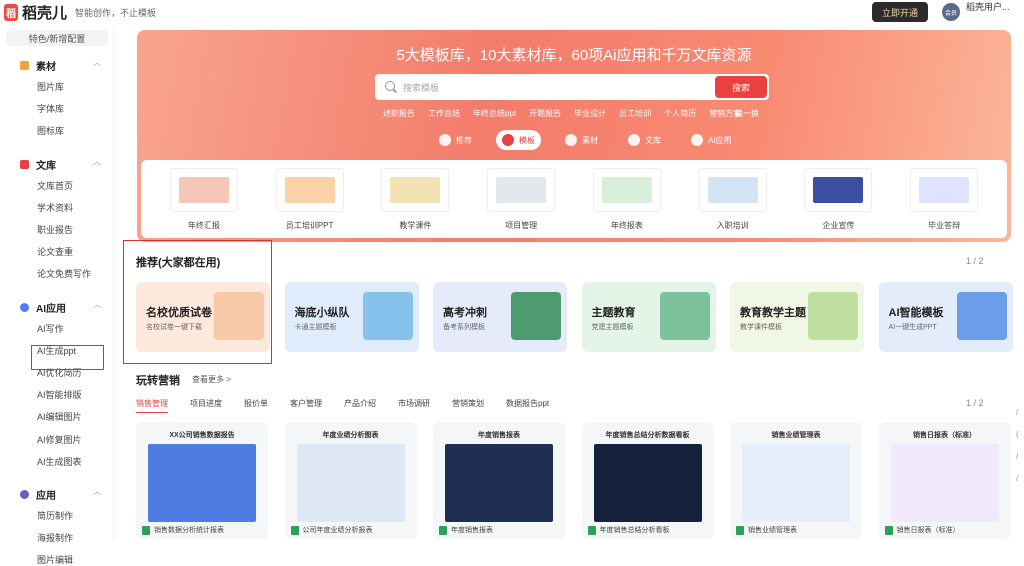 Image resolution: width=1024 pixels, height=566 pixels. Describe the element at coordinates (204, 203) in the screenshot. I see `template-item: 年终汇报` at that location.